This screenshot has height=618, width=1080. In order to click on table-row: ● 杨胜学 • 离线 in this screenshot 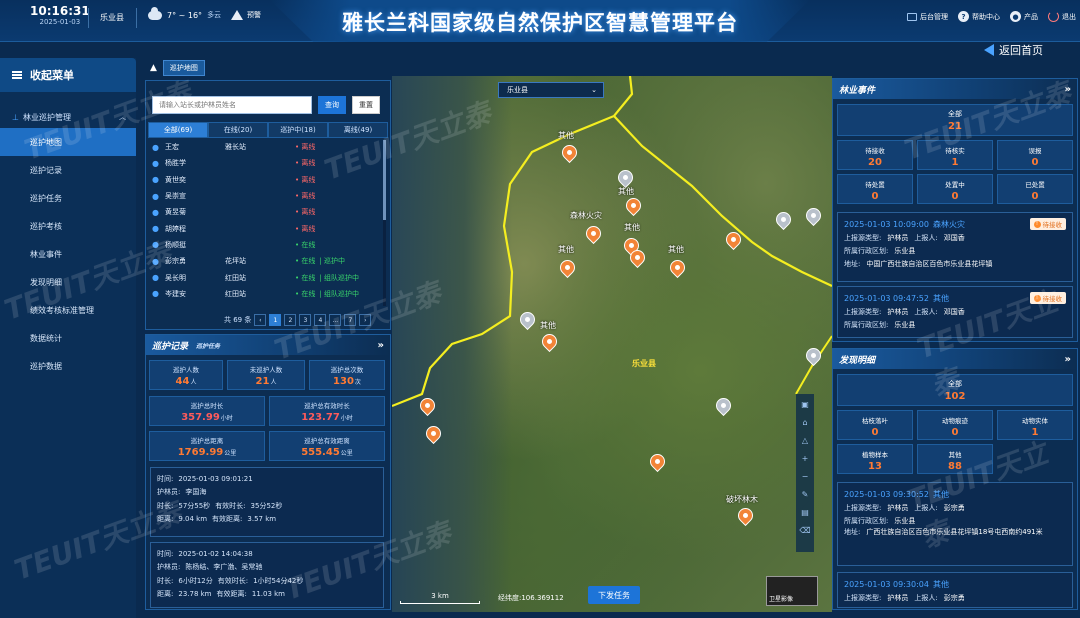, I will do `click(267, 163)`.